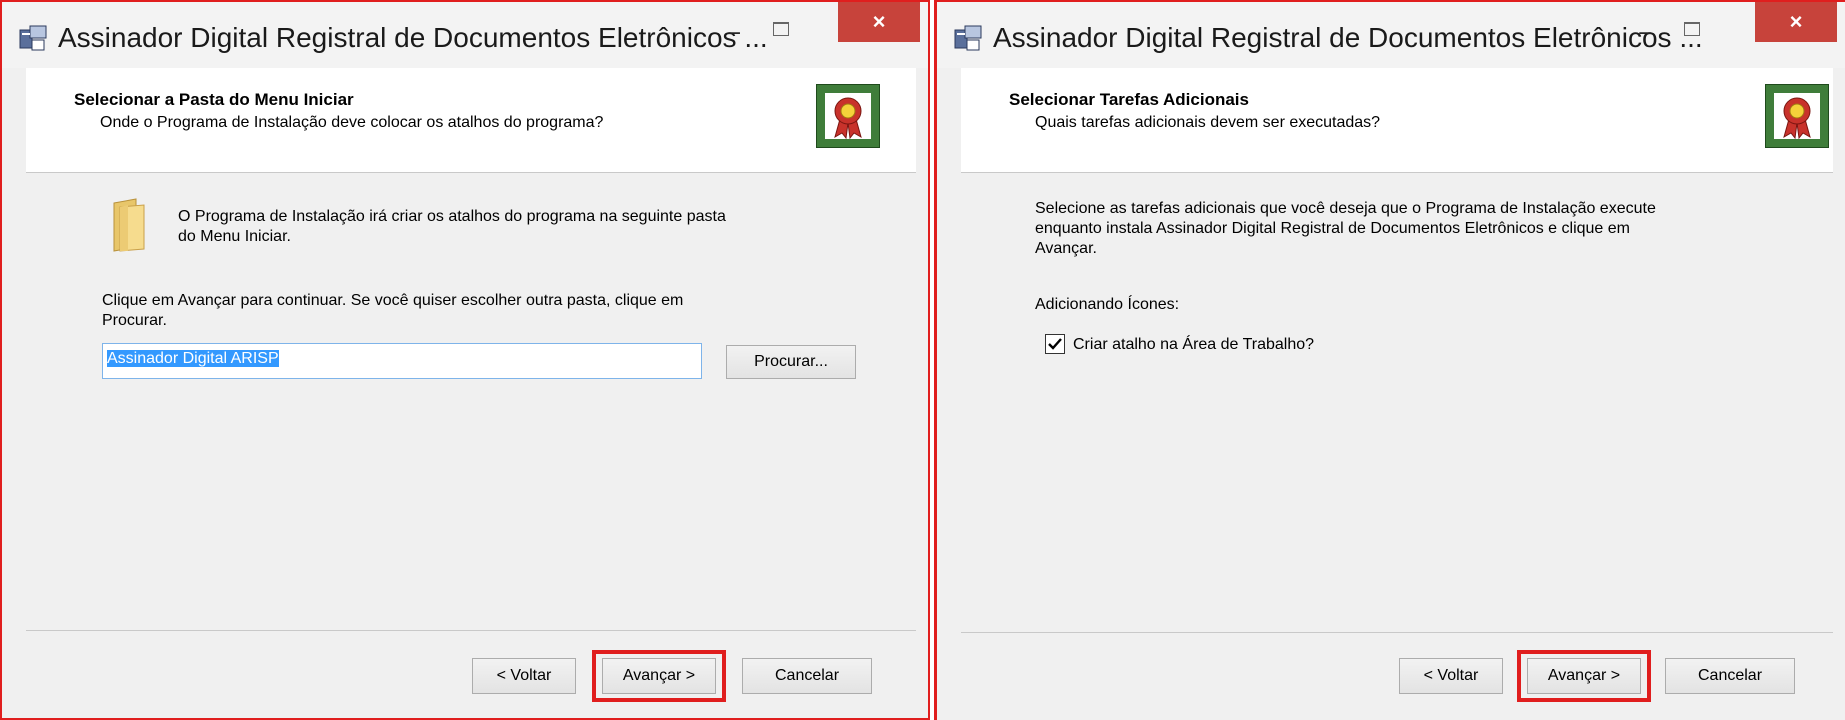 The height and width of the screenshot is (720, 1845). What do you see at coordinates (1129, 99) in the screenshot?
I see `page-title: Selecionar Tarefas Adicionais` at bounding box center [1129, 99].